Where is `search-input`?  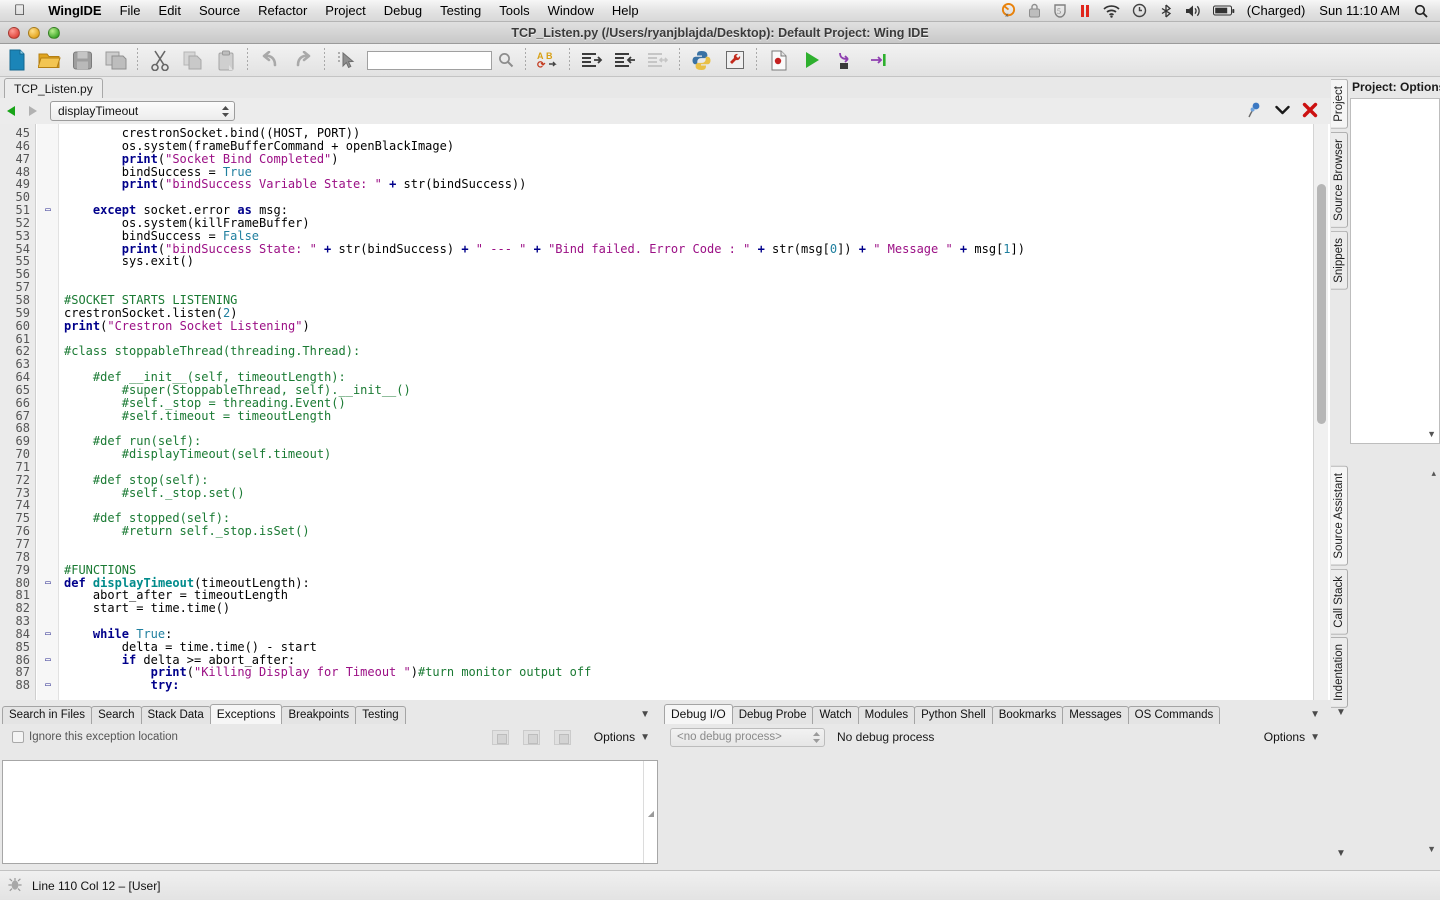 search-input is located at coordinates (429, 60).